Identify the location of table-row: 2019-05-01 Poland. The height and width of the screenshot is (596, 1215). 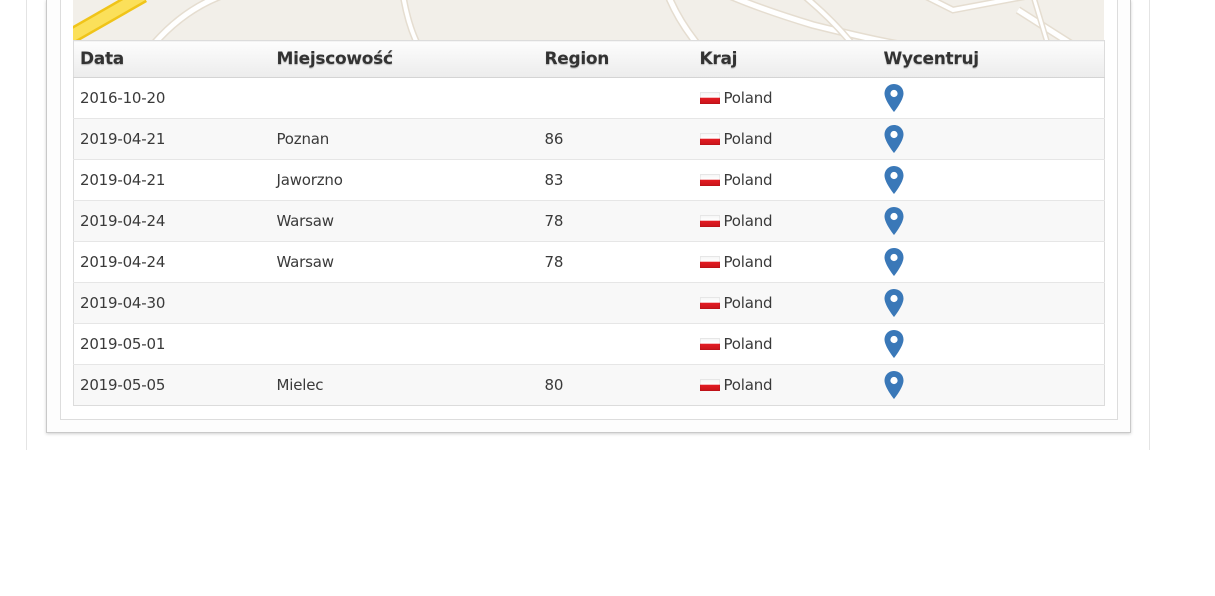
(589, 344).